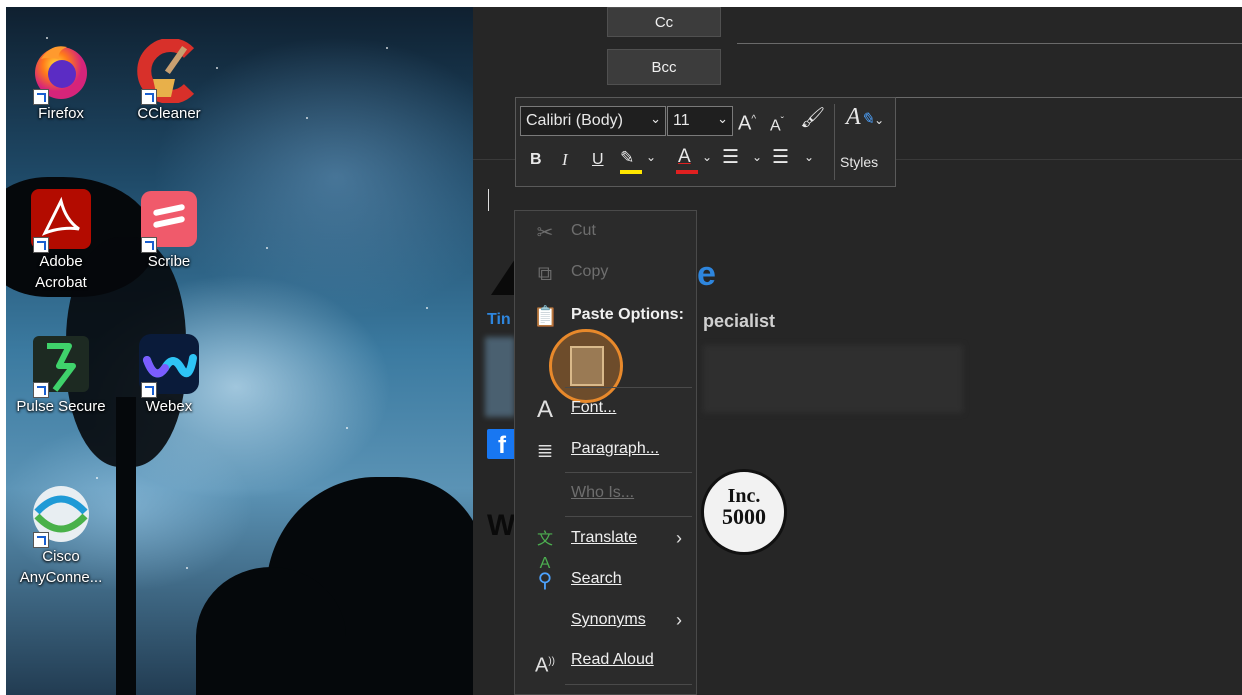 Image resolution: width=1242 pixels, height=695 pixels. I want to click on menu-item-search: ⚲ Search, so click(605, 580).